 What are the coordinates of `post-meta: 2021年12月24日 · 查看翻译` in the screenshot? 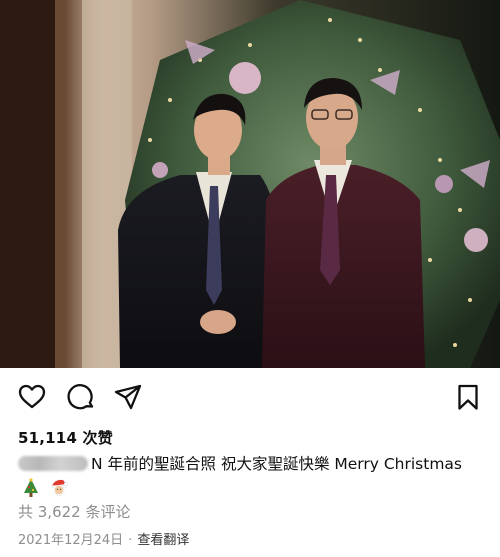 It's located at (103, 538).